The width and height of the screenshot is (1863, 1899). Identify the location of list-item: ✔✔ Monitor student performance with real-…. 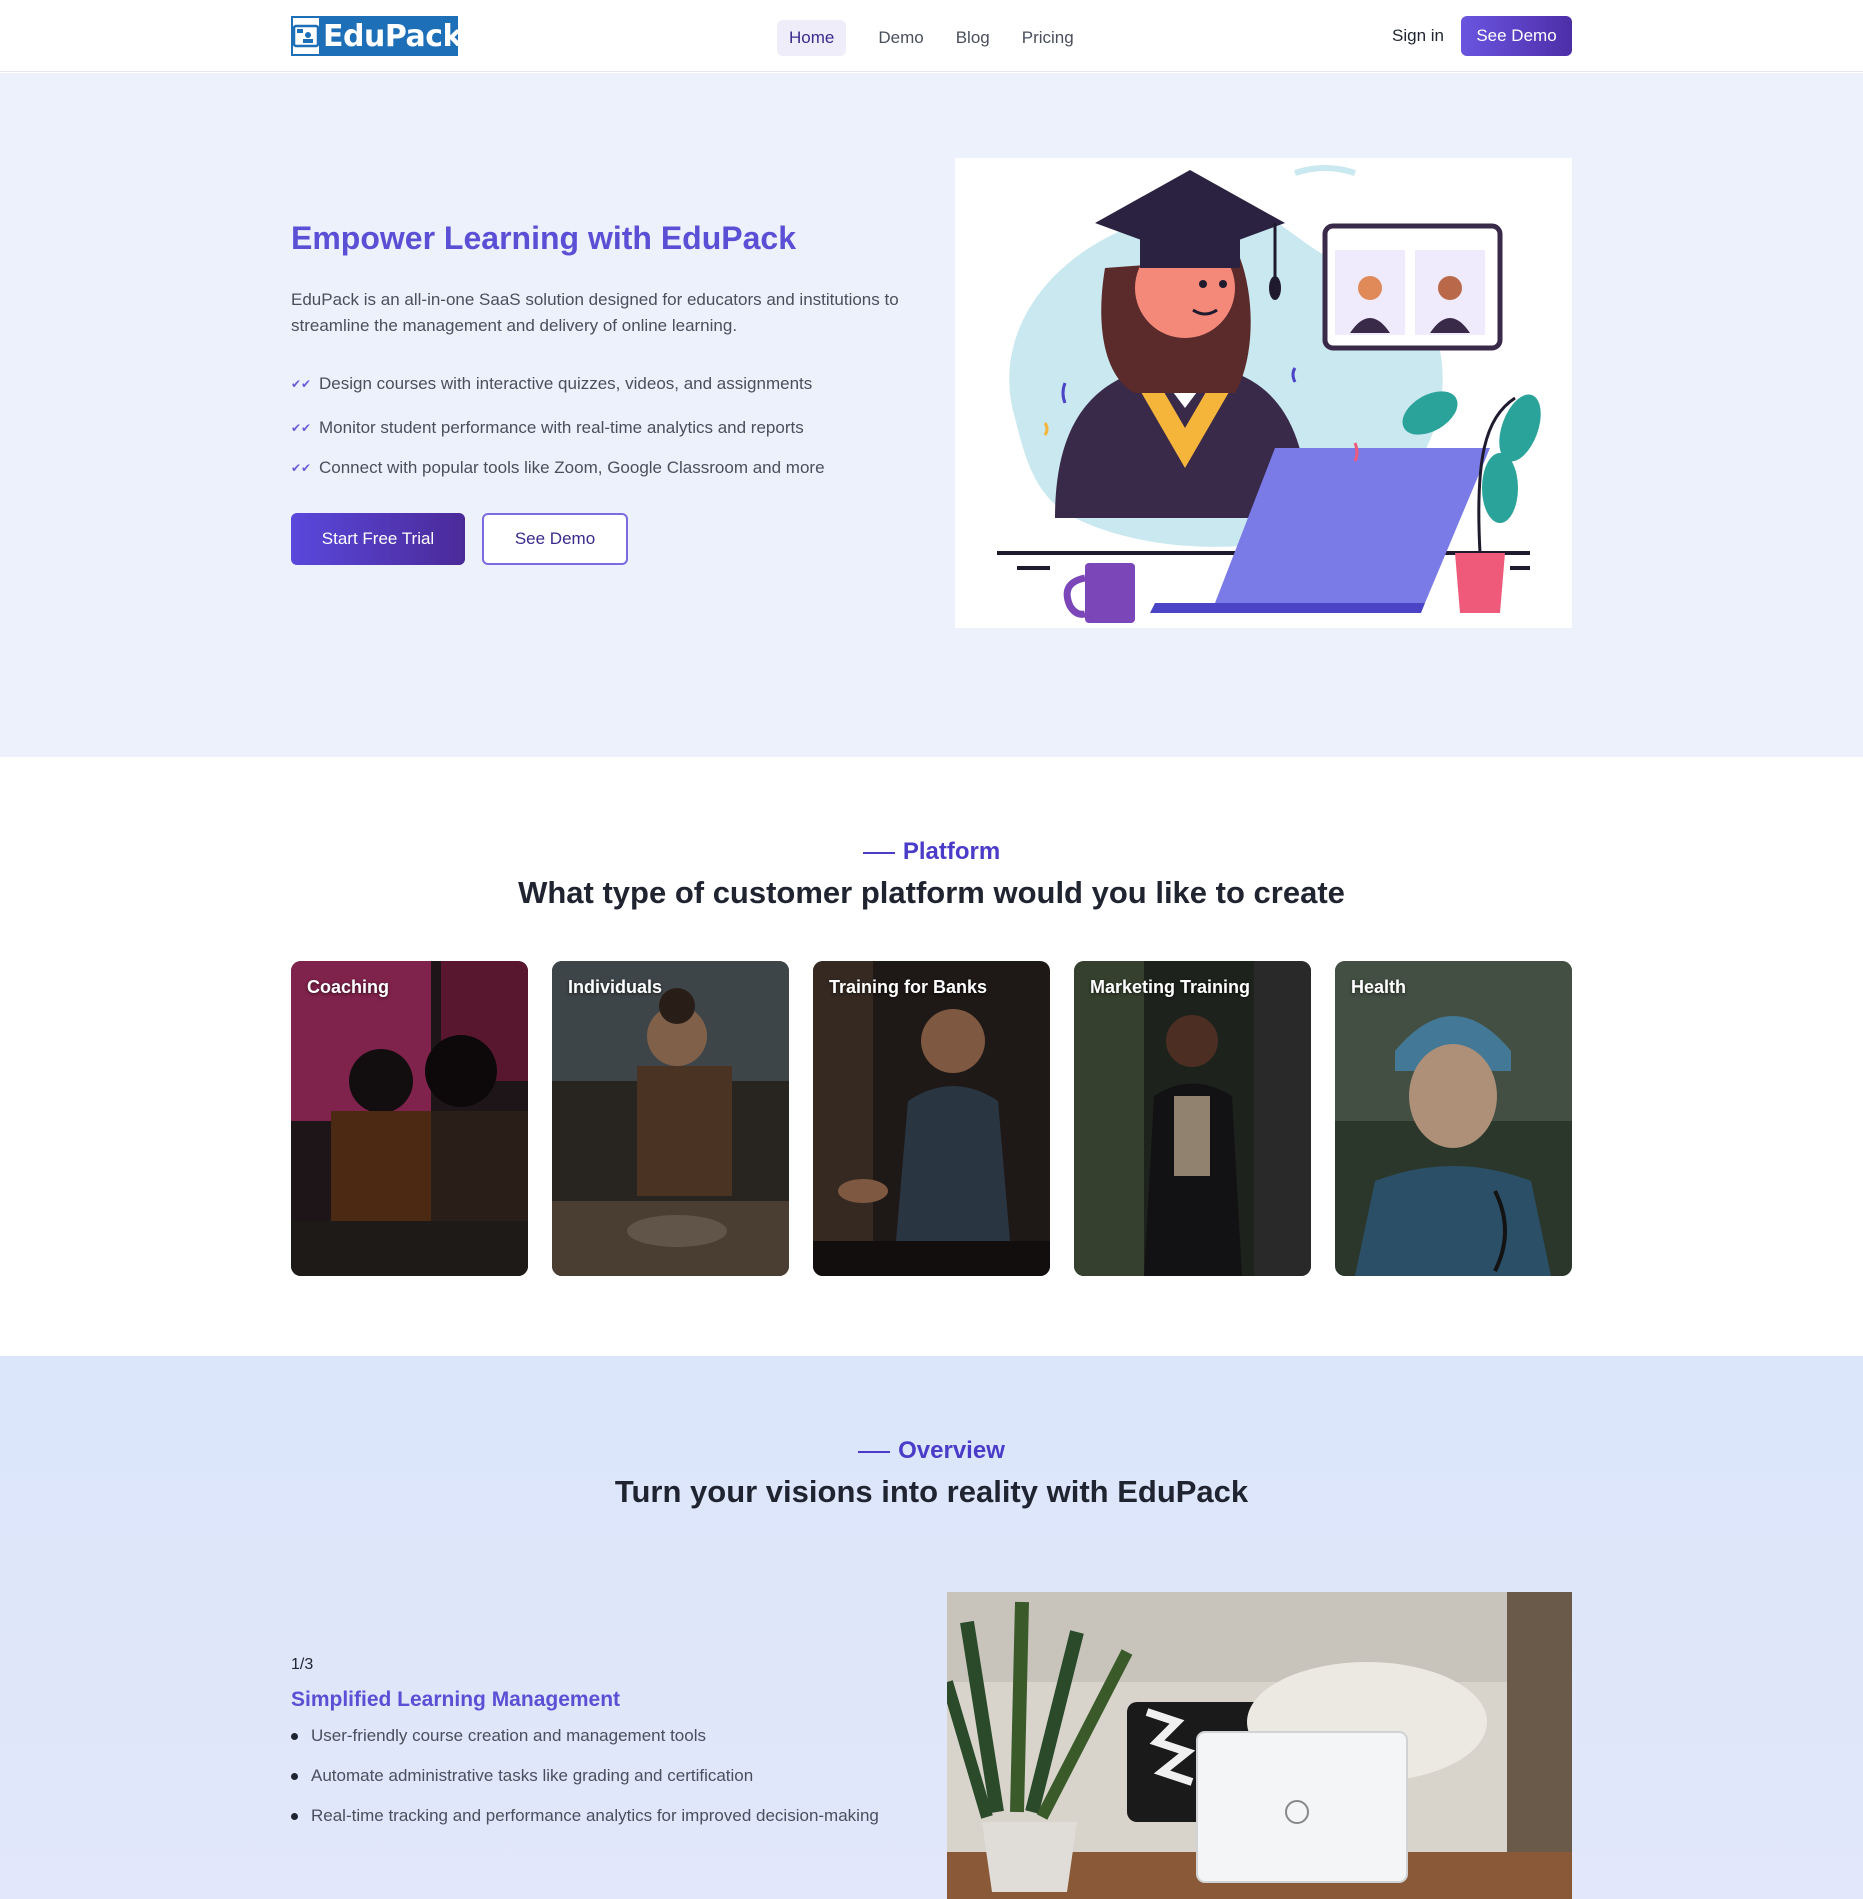
(547, 427).